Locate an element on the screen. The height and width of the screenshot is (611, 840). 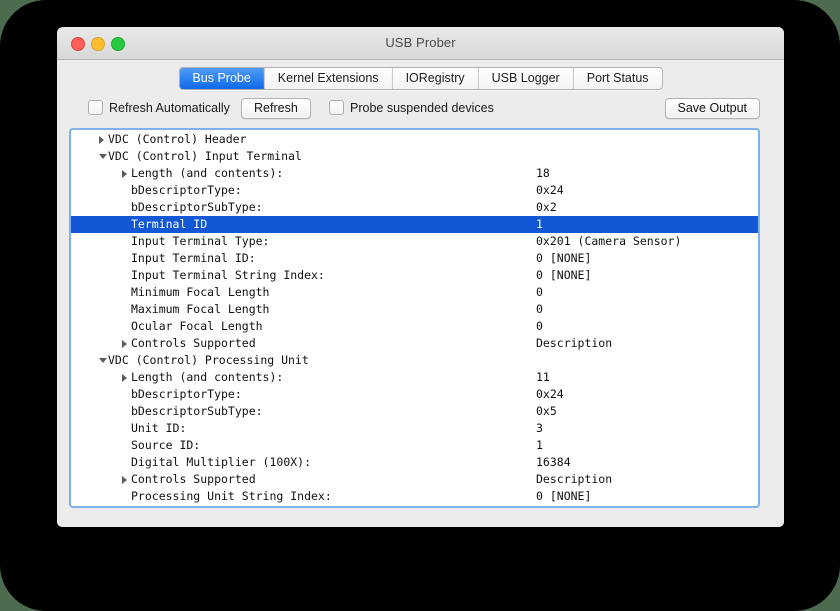
tree-row: Minimum Focal Length 0 is located at coordinates (414, 292).